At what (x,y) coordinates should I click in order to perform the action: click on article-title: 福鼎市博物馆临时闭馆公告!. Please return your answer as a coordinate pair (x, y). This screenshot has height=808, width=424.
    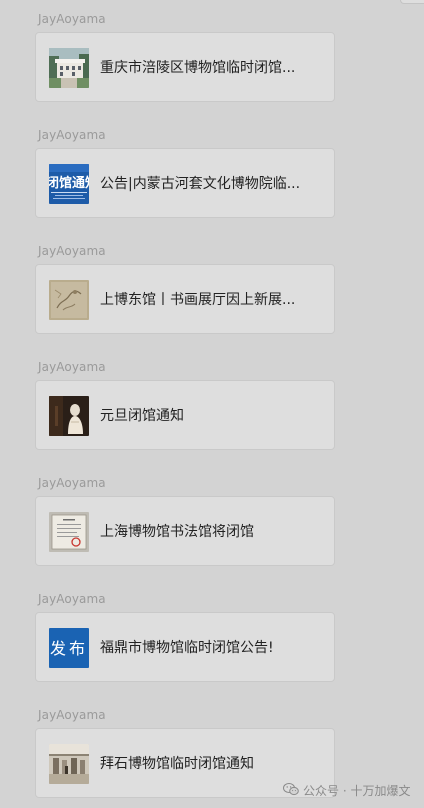
    Looking at the image, I should click on (187, 648).